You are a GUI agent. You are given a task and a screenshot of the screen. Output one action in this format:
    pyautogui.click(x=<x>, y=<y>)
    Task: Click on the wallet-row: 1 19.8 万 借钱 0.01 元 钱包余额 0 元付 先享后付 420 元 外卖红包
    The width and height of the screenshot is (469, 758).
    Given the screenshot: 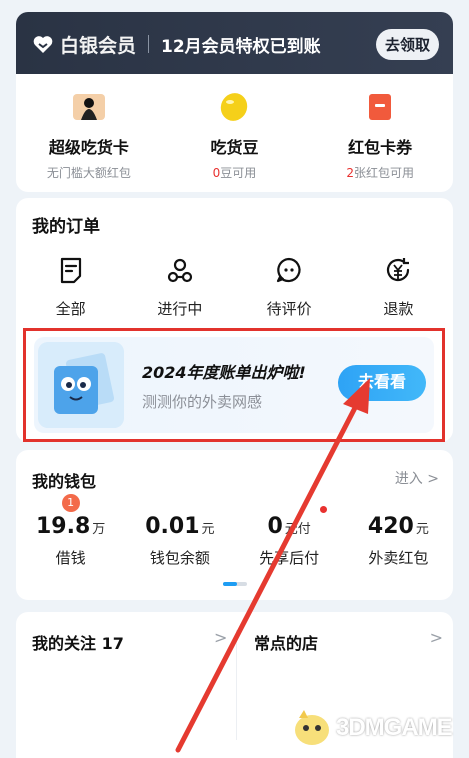 What is the action you would take?
    pyautogui.click(x=234, y=531)
    